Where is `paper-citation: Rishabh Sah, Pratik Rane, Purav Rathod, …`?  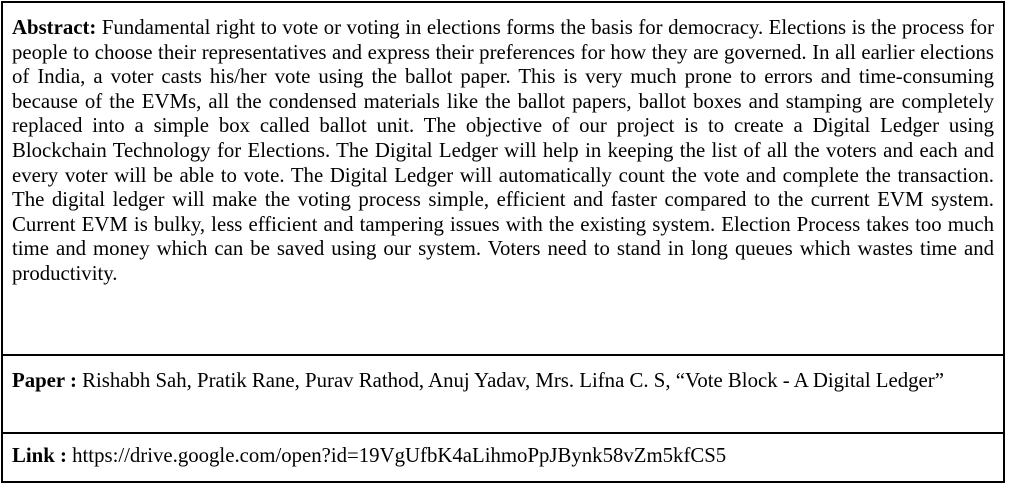
paper-citation: Rishabh Sah, Pratik Rane, Purav Rathod, … is located at coordinates (513, 380).